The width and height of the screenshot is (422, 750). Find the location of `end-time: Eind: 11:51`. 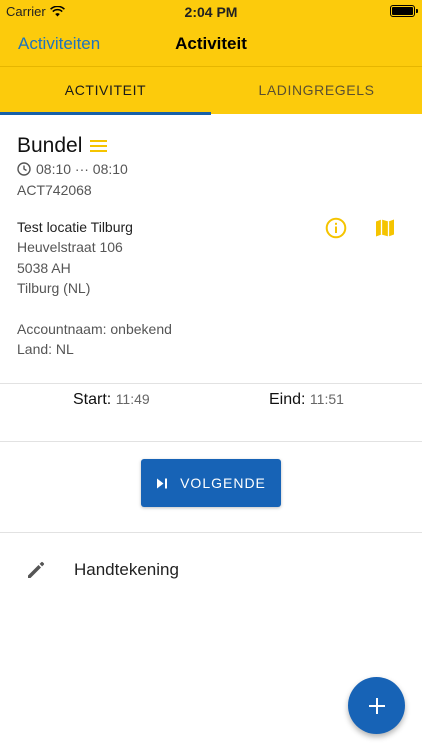

end-time: Eind: 11:51 is located at coordinates (345, 400).